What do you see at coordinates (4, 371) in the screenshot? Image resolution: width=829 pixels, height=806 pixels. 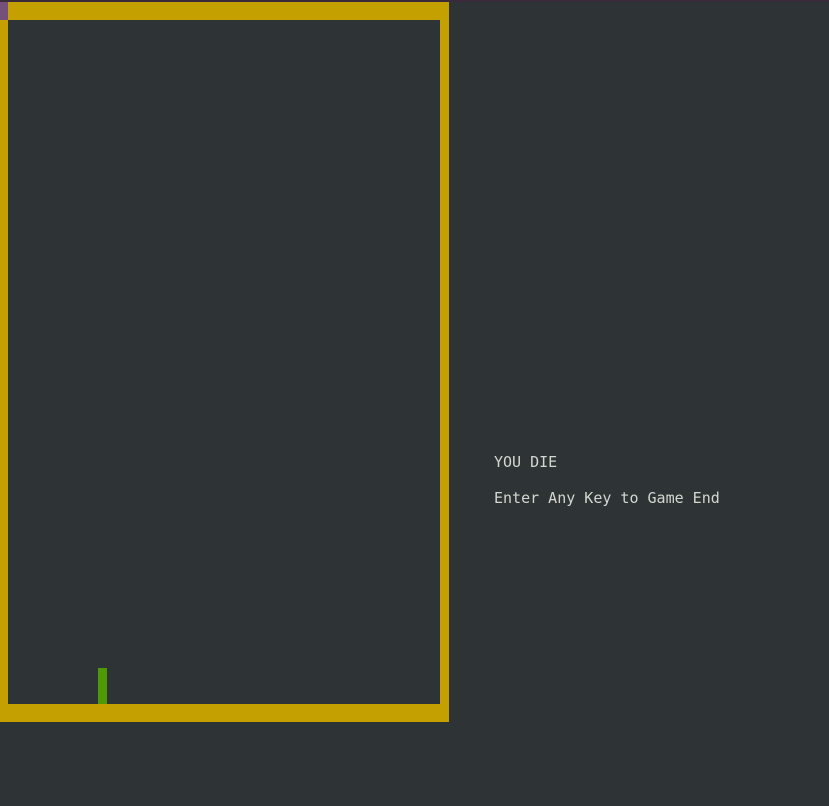 I see `wall-left` at bounding box center [4, 371].